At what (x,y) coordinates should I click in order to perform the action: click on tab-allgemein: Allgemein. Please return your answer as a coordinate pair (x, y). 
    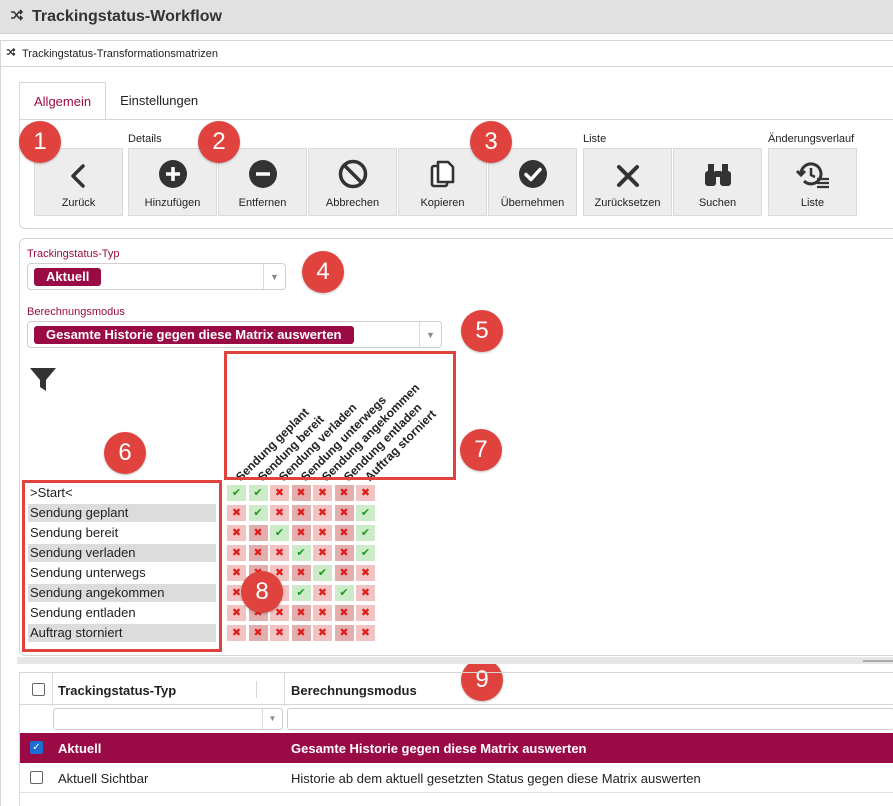
    Looking at the image, I should click on (63, 101).